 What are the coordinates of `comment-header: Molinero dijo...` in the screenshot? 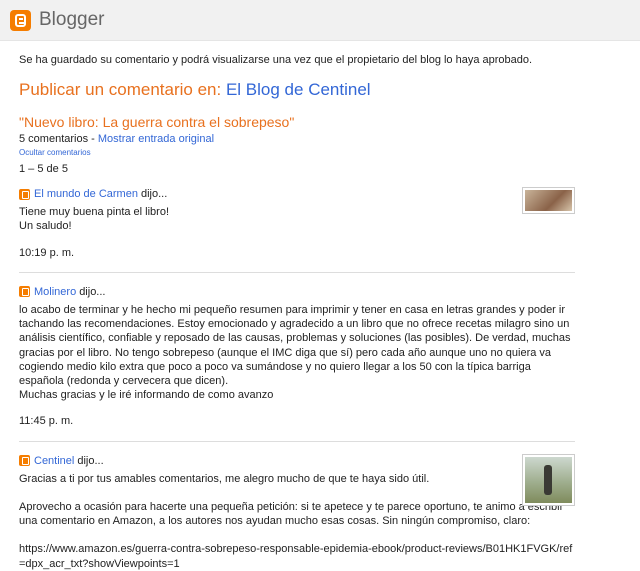 It's located at (320, 292).